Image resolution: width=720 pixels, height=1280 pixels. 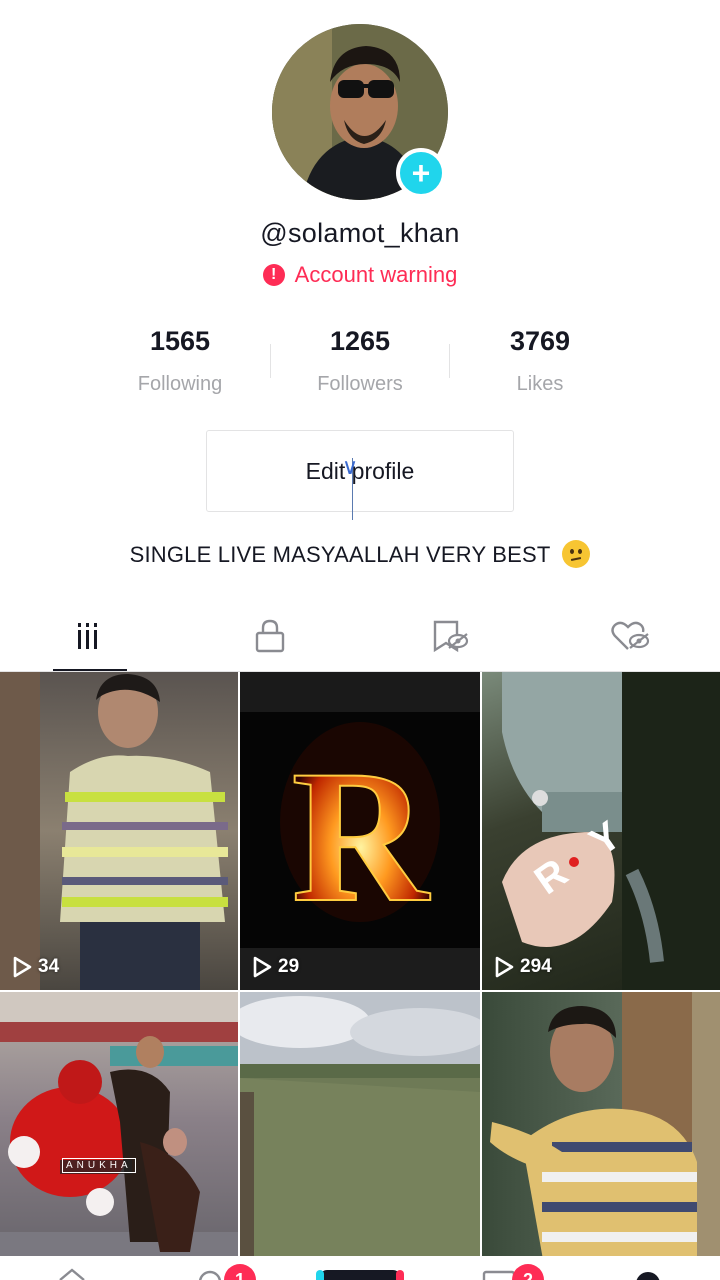 What do you see at coordinates (289, 966) in the screenshot?
I see `view-count-label: 29` at bounding box center [289, 966].